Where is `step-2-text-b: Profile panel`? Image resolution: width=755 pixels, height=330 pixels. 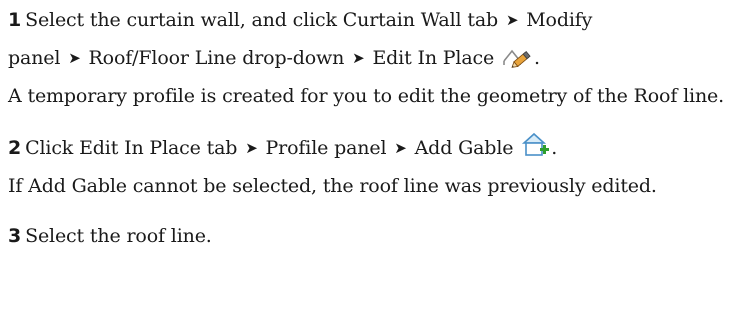
step-2-text-b: Profile panel is located at coordinates (326, 148).